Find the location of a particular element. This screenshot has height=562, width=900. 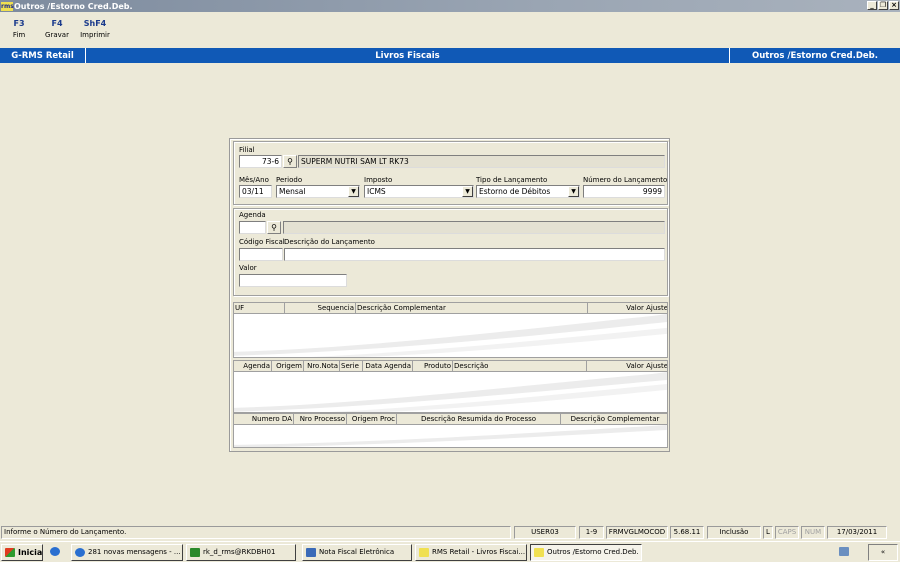

status-version: 5.68.11 is located at coordinates (687, 532).